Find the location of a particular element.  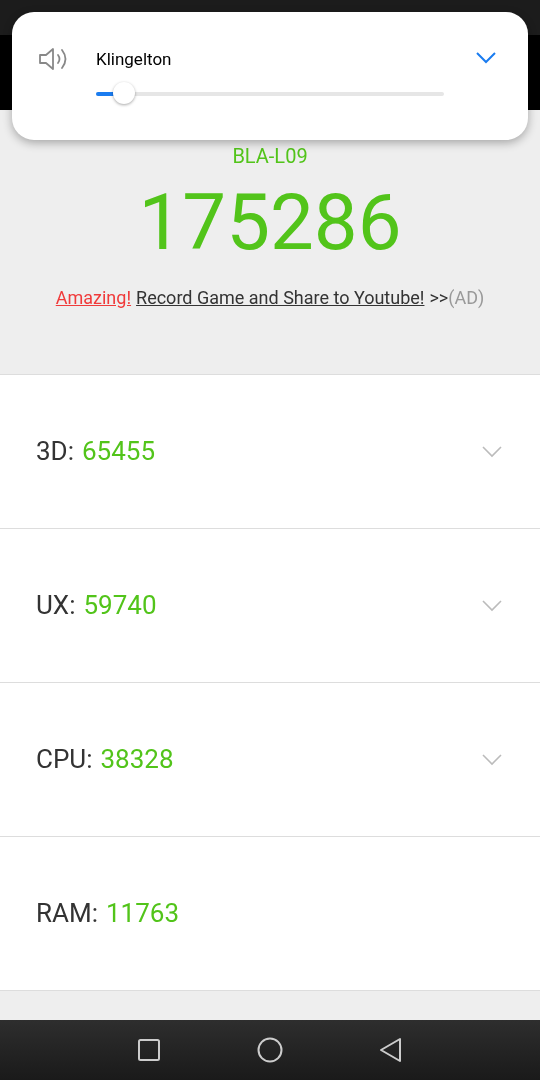

category-label: 3D: is located at coordinates (55, 451).